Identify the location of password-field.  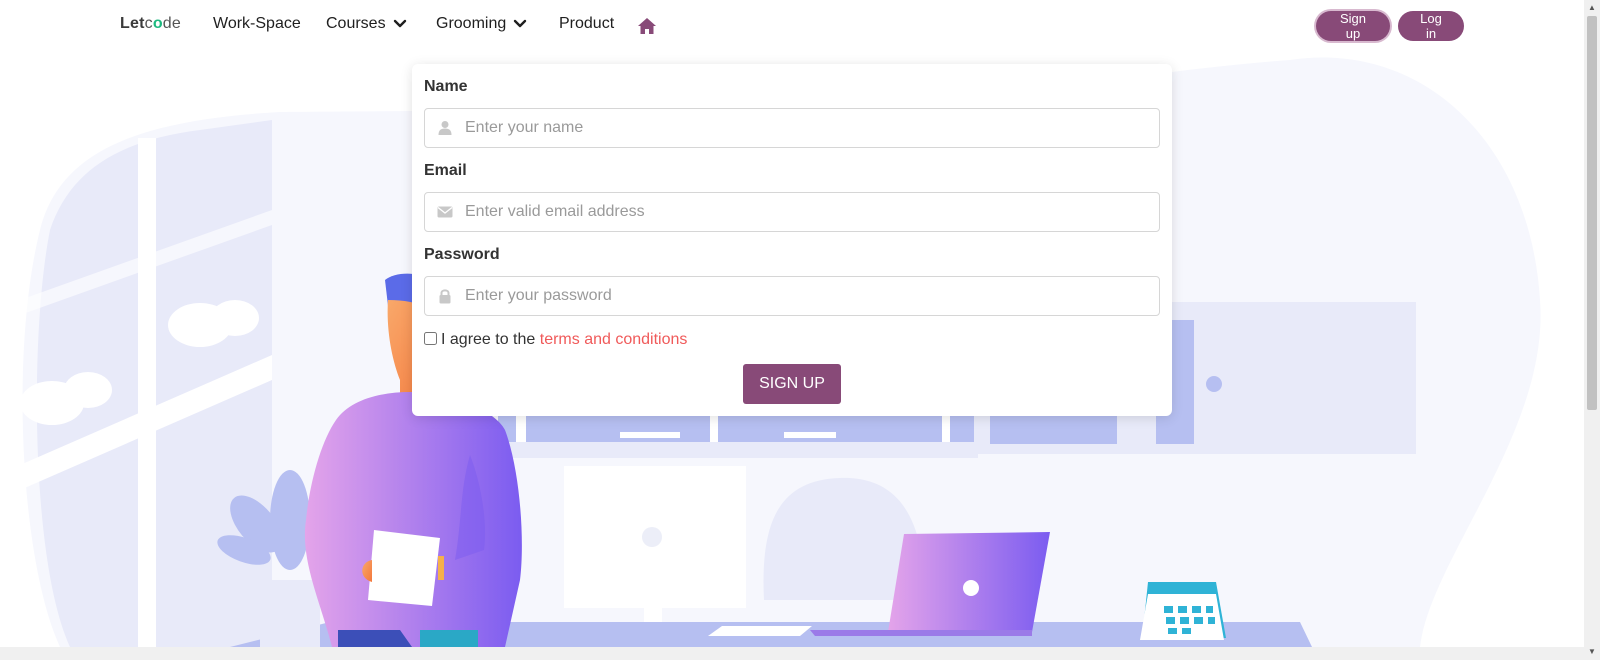
(792, 296).